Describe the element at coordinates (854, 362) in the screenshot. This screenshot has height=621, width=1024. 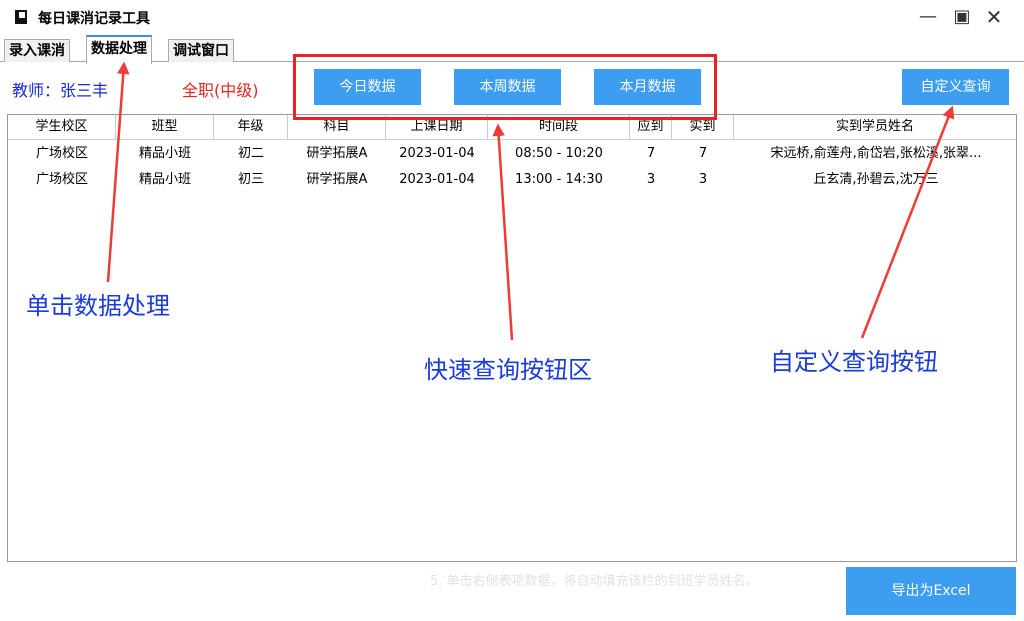
I see `annotation-custom-button: 自定义查询按钮` at that location.